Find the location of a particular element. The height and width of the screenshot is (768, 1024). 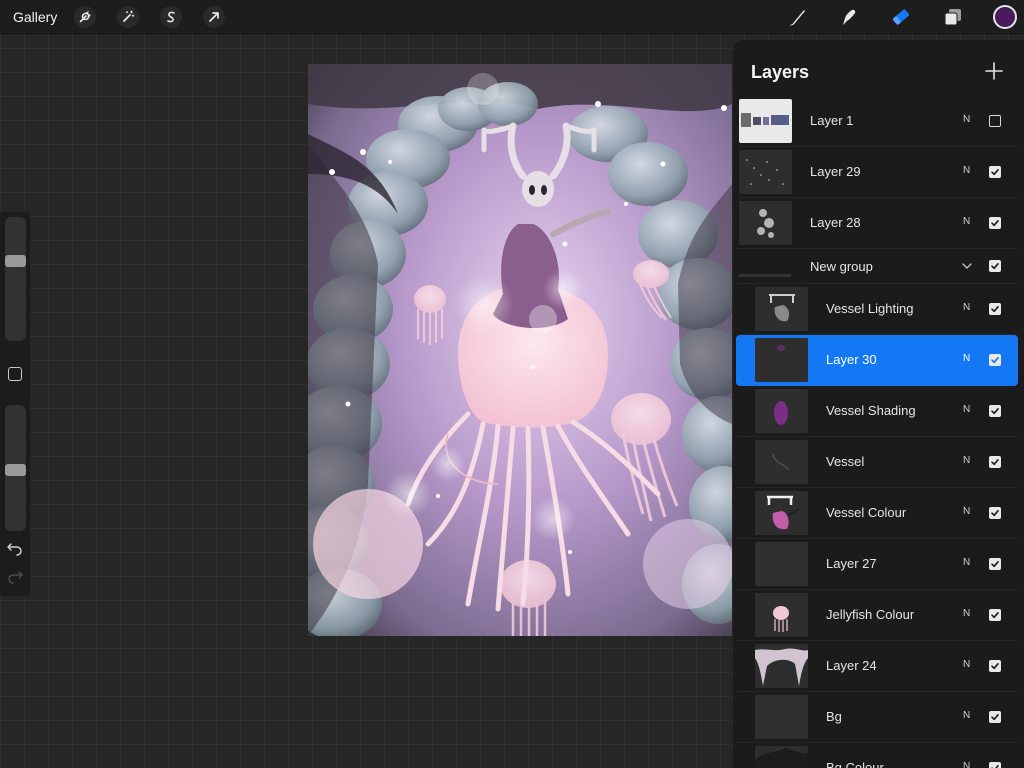

layers-title: Layers is located at coordinates (780, 72).